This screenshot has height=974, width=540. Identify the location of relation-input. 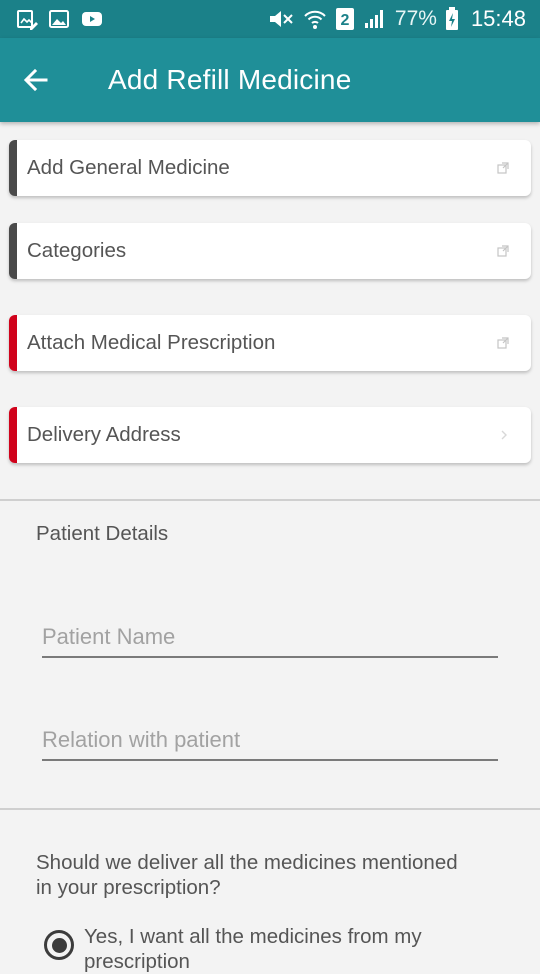
(270, 740).